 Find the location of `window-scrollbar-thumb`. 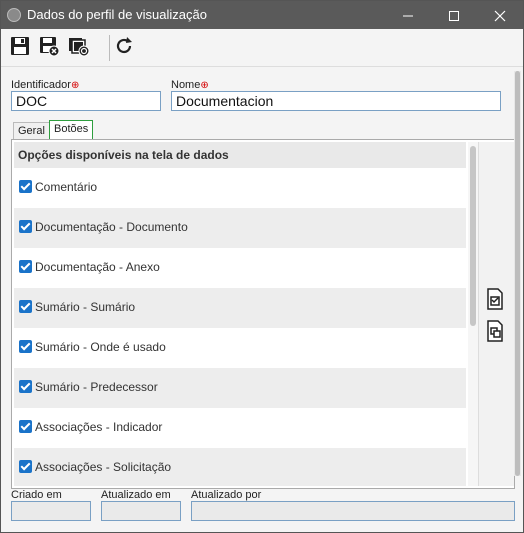

window-scrollbar-thumb is located at coordinates (517, 273).